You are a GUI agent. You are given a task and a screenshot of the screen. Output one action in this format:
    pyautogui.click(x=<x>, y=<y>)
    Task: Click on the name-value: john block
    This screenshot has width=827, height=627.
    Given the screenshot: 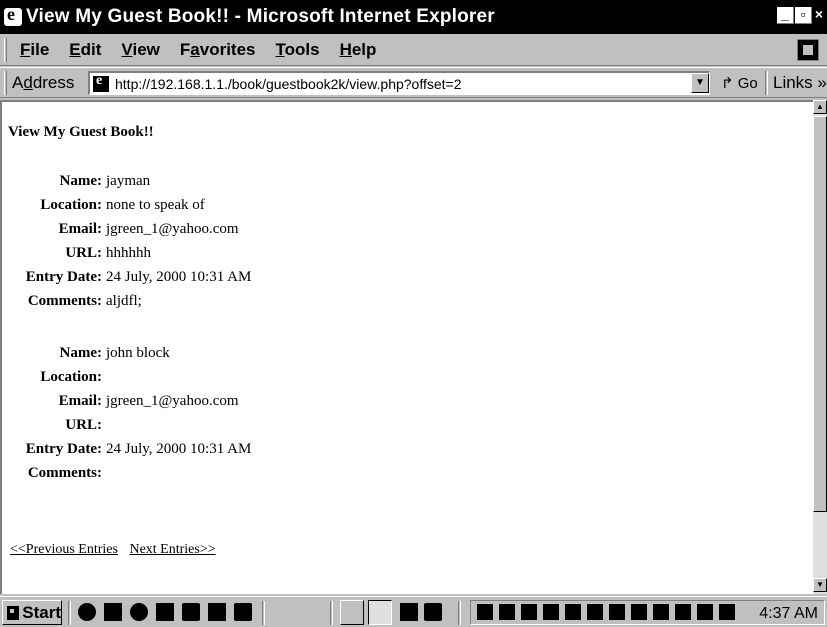 What is the action you would take?
    pyautogui.click(x=138, y=353)
    